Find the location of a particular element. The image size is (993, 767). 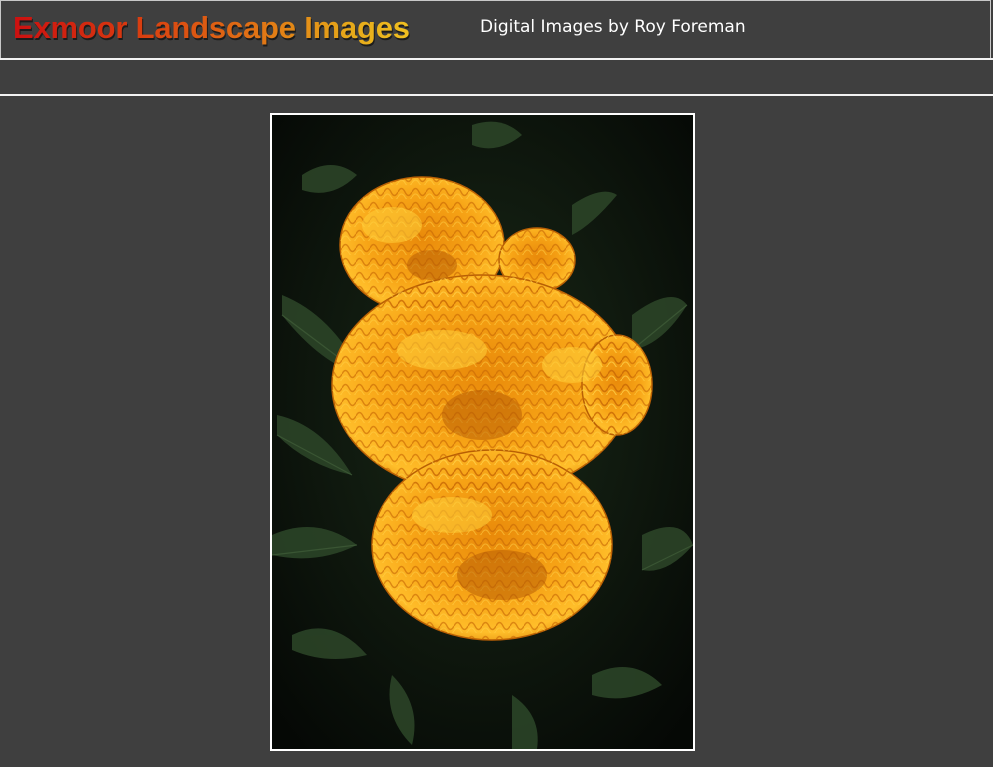

nav-divider is located at coordinates (496, 95).